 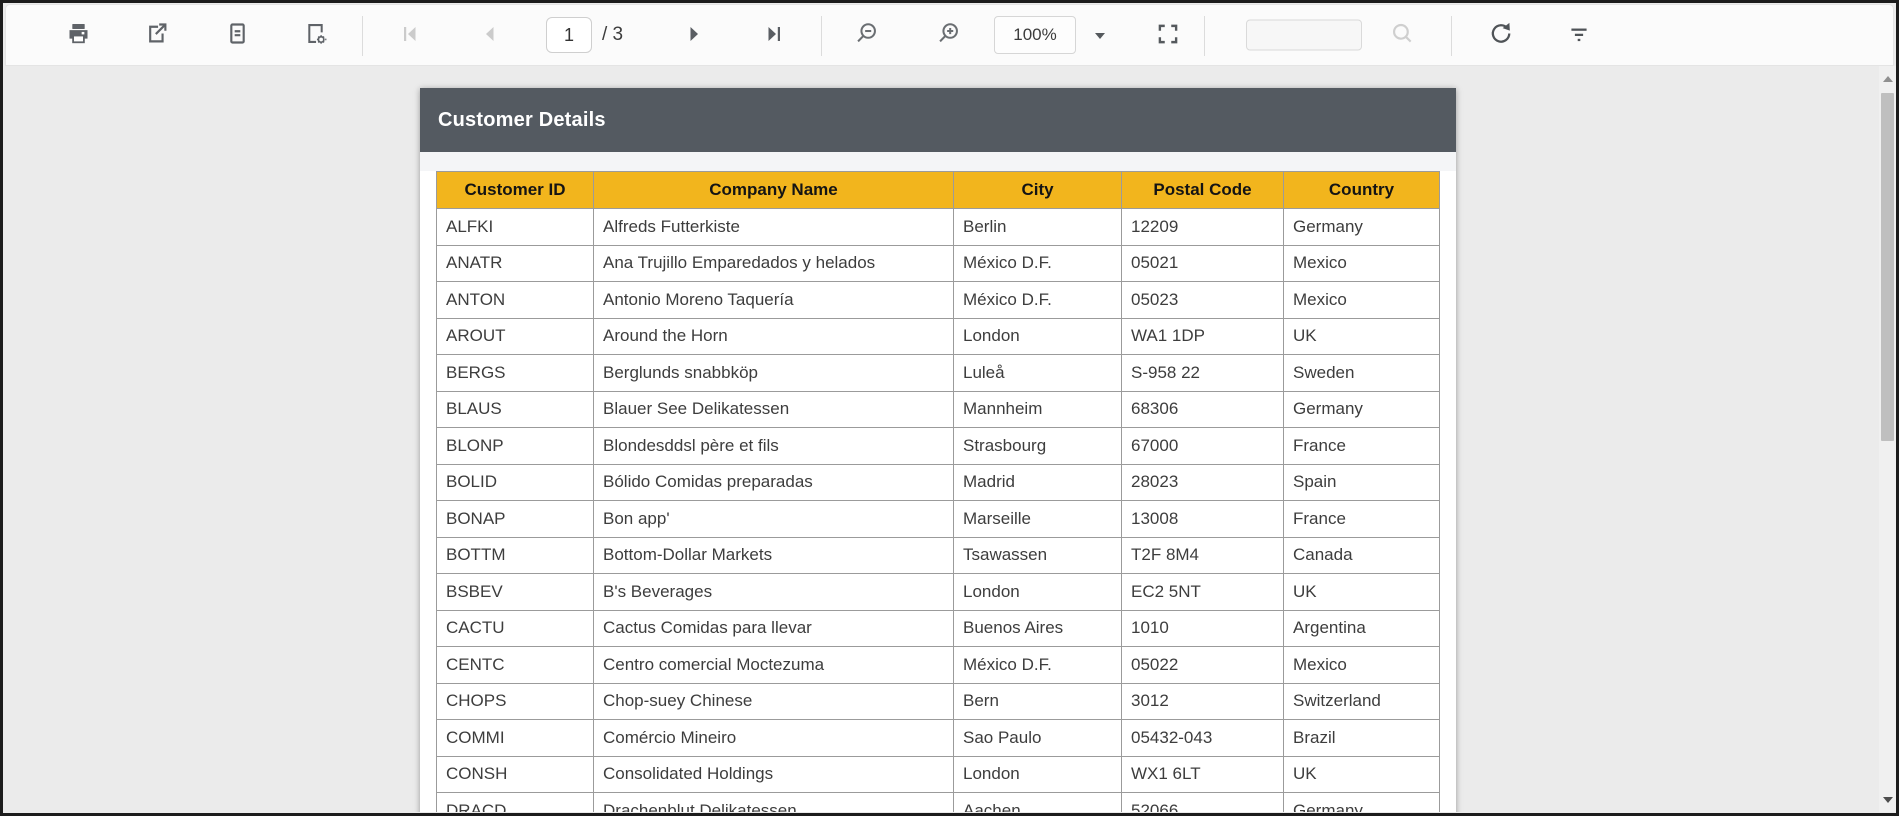 I want to click on refresh-icon, so click(x=1500, y=35).